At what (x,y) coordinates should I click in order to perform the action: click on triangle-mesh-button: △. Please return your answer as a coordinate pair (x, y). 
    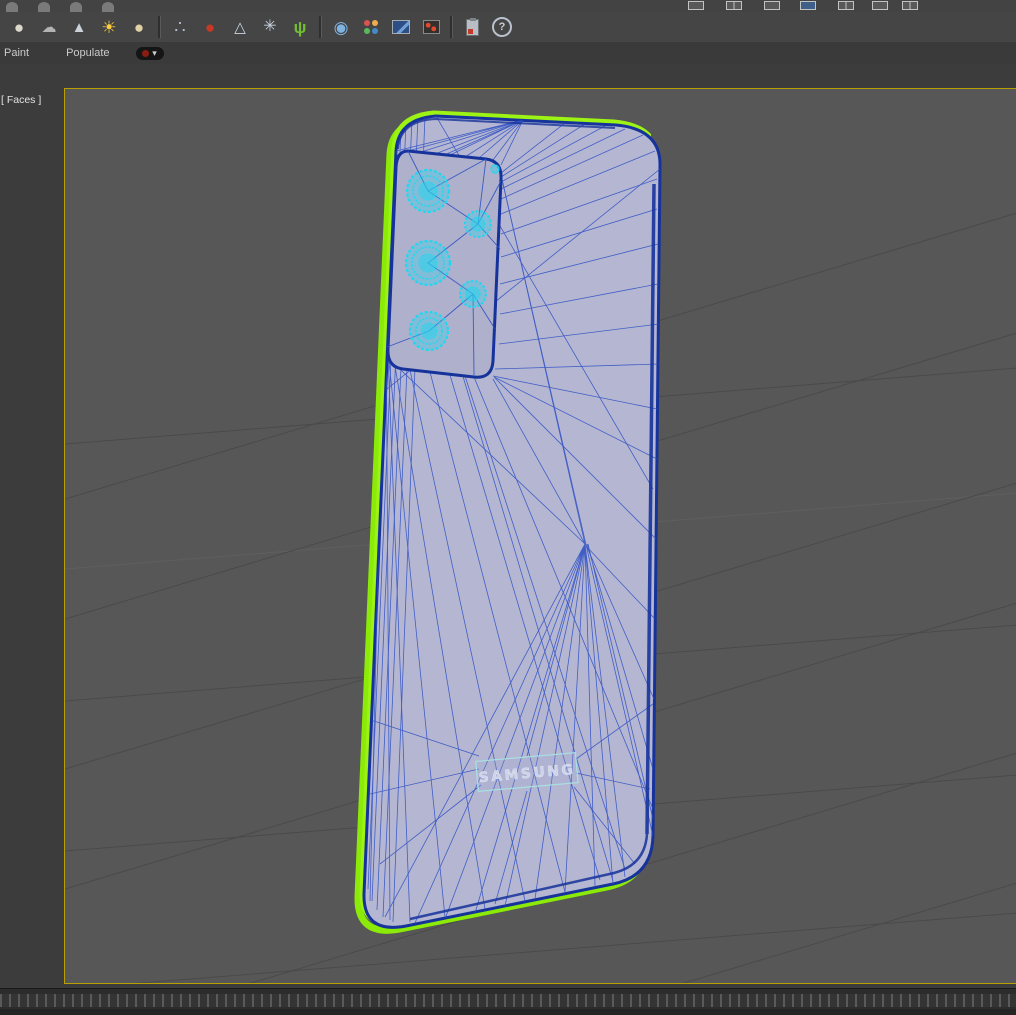
    Looking at the image, I should click on (240, 27).